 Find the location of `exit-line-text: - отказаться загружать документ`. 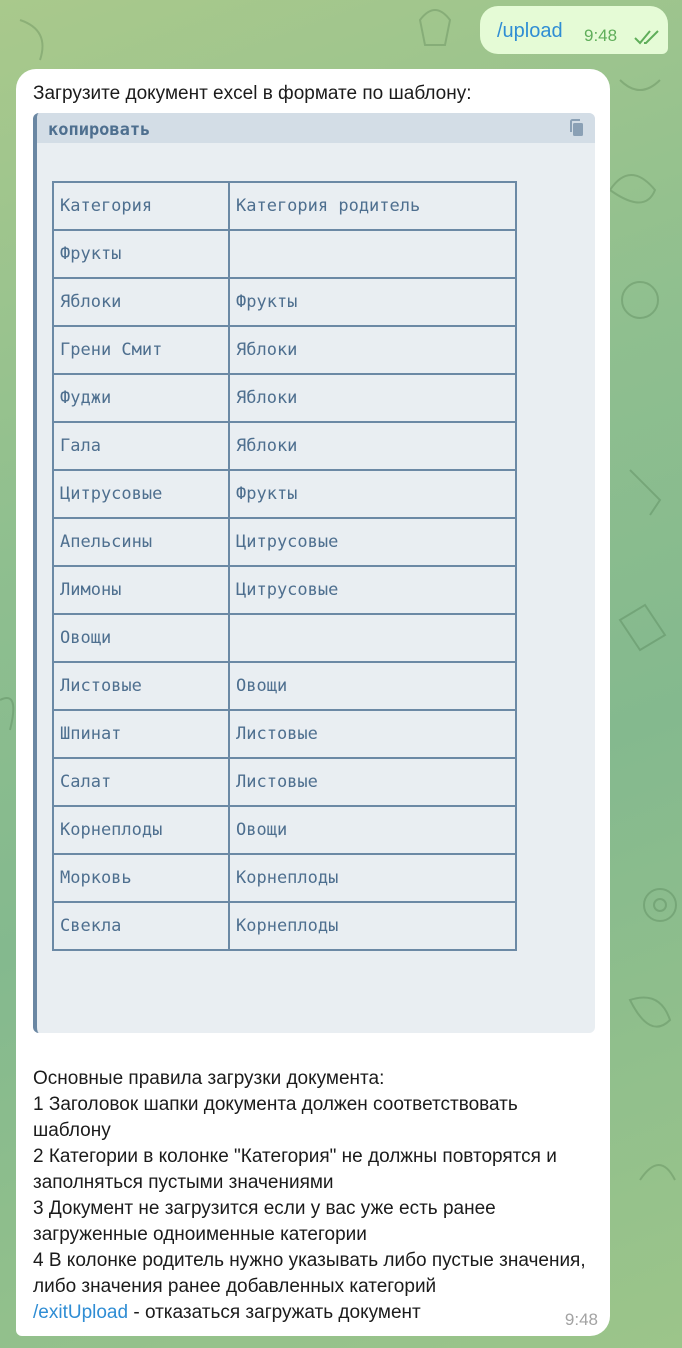

exit-line-text: - отказаться загружать документ is located at coordinates (274, 1312).